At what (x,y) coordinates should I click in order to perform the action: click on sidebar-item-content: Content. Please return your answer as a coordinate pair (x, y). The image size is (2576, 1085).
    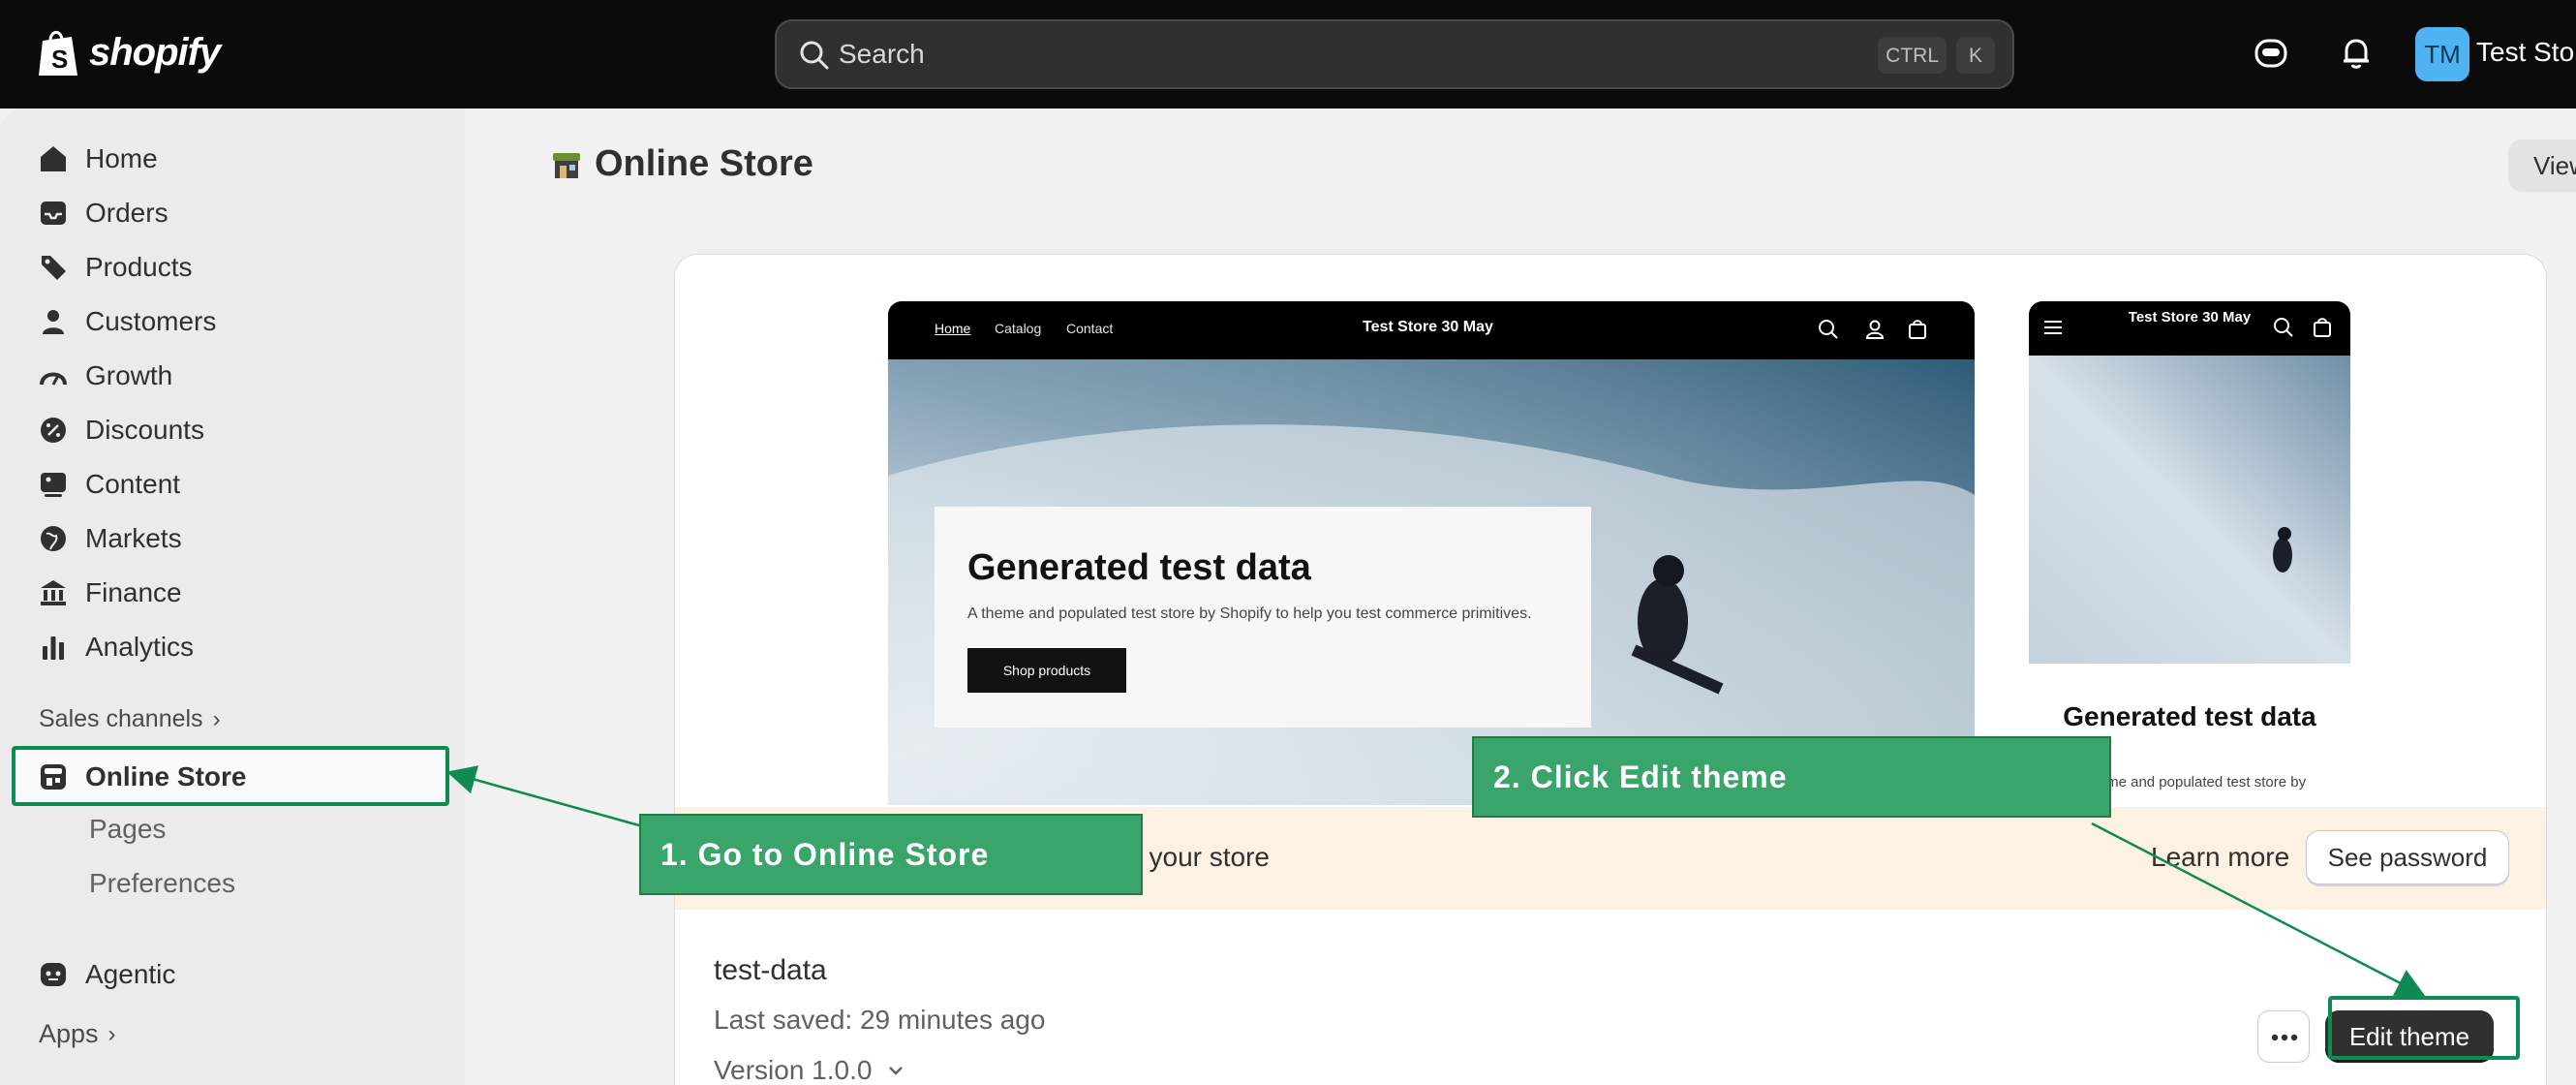
    Looking at the image, I should click on (108, 484).